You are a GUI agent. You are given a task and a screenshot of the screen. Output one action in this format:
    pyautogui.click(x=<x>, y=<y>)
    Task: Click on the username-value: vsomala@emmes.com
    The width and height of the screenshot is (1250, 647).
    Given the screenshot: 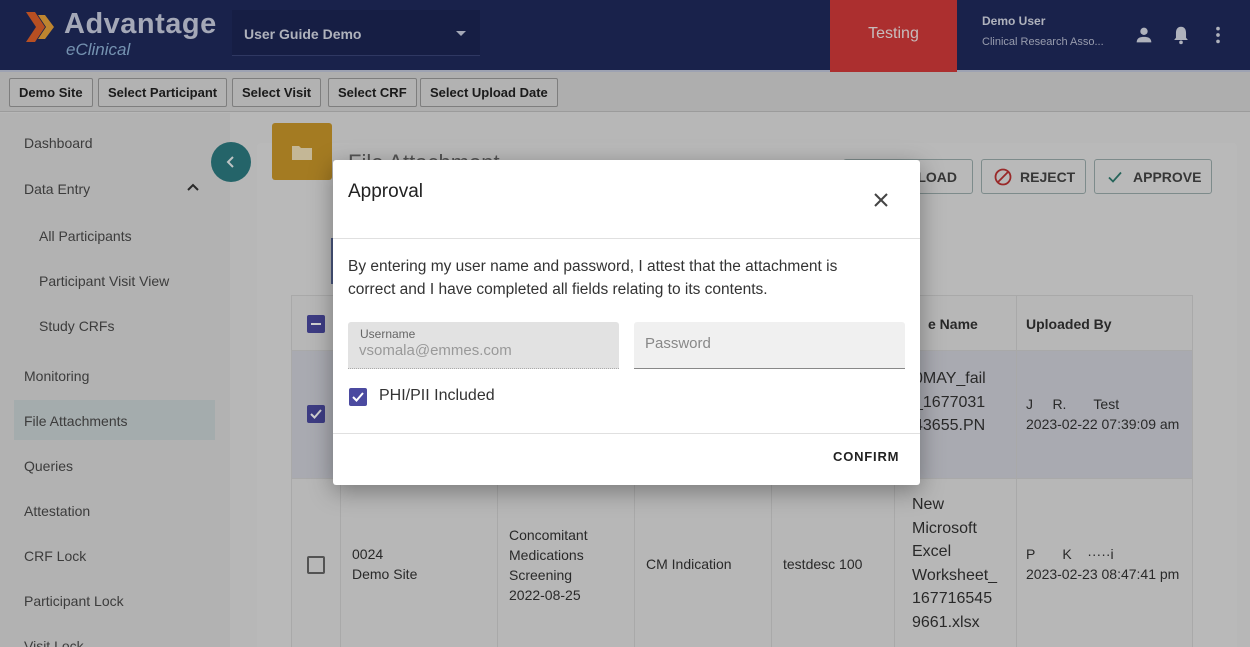 What is the action you would take?
    pyautogui.click(x=435, y=350)
    